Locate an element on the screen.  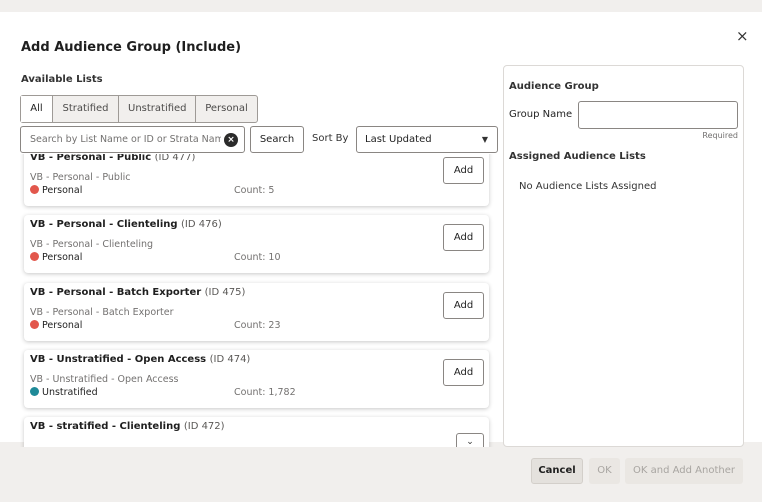
ok-button: OK is located at coordinates (604, 471).